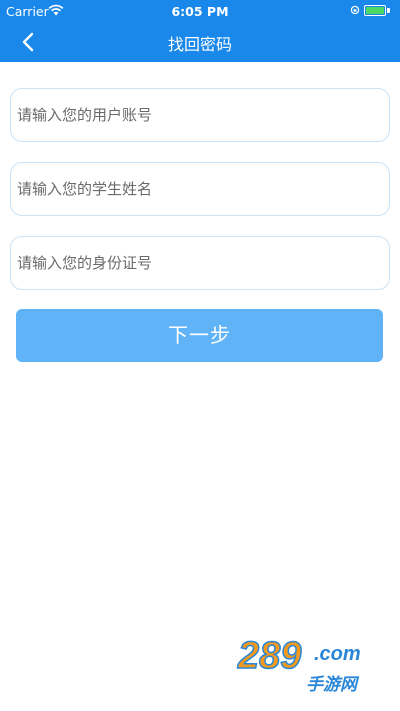 This screenshot has height=711, width=400. I want to click on watermark-subtitle: 手游网, so click(333, 685).